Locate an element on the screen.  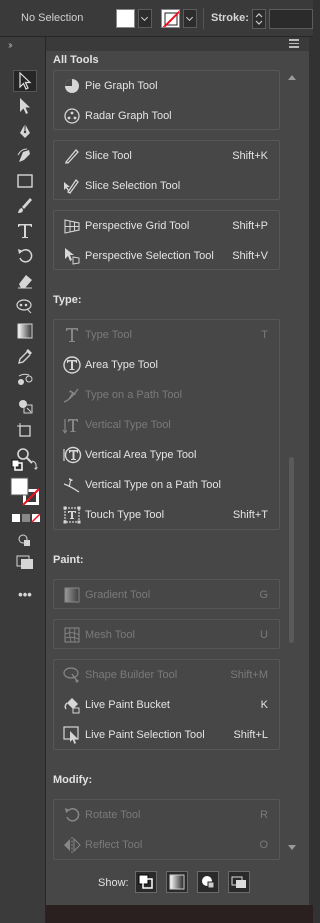
tool-row-shape-builder: Shape Builder Tool Shift+M is located at coordinates (166, 675).